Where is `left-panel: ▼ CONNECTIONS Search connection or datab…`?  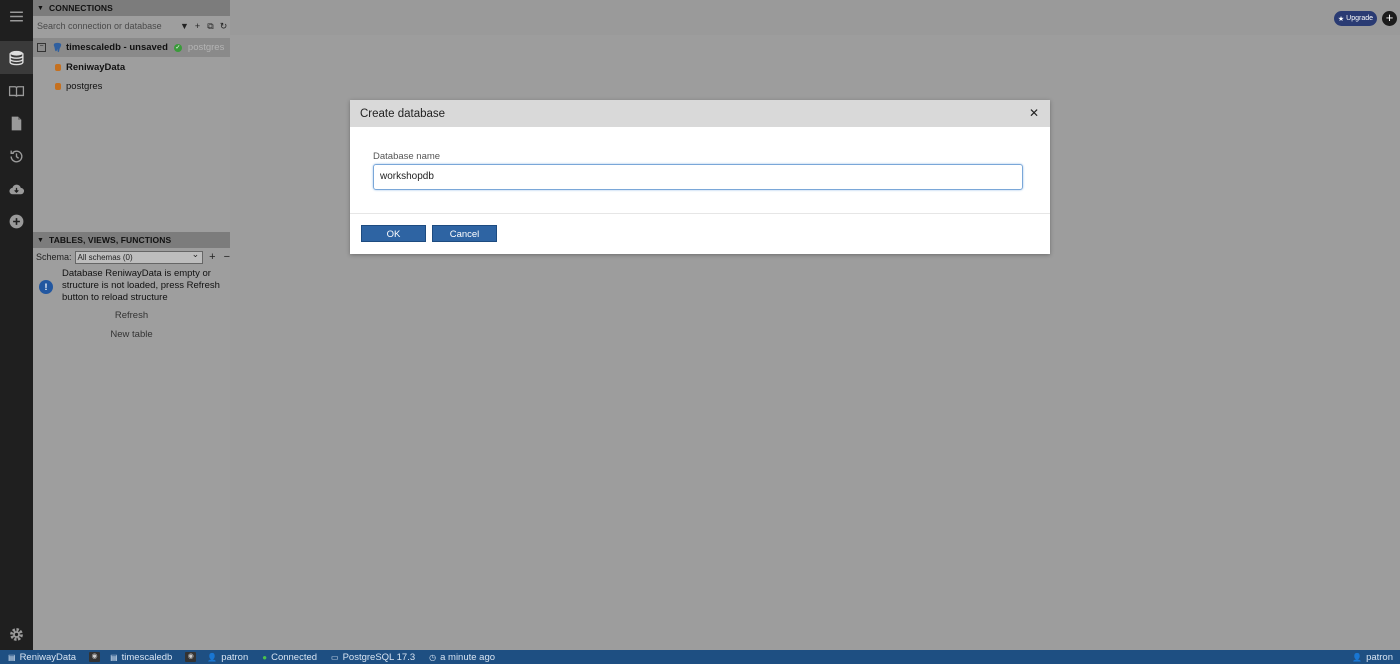 left-panel: ▼ CONNECTIONS Search connection or datab… is located at coordinates (131, 325).